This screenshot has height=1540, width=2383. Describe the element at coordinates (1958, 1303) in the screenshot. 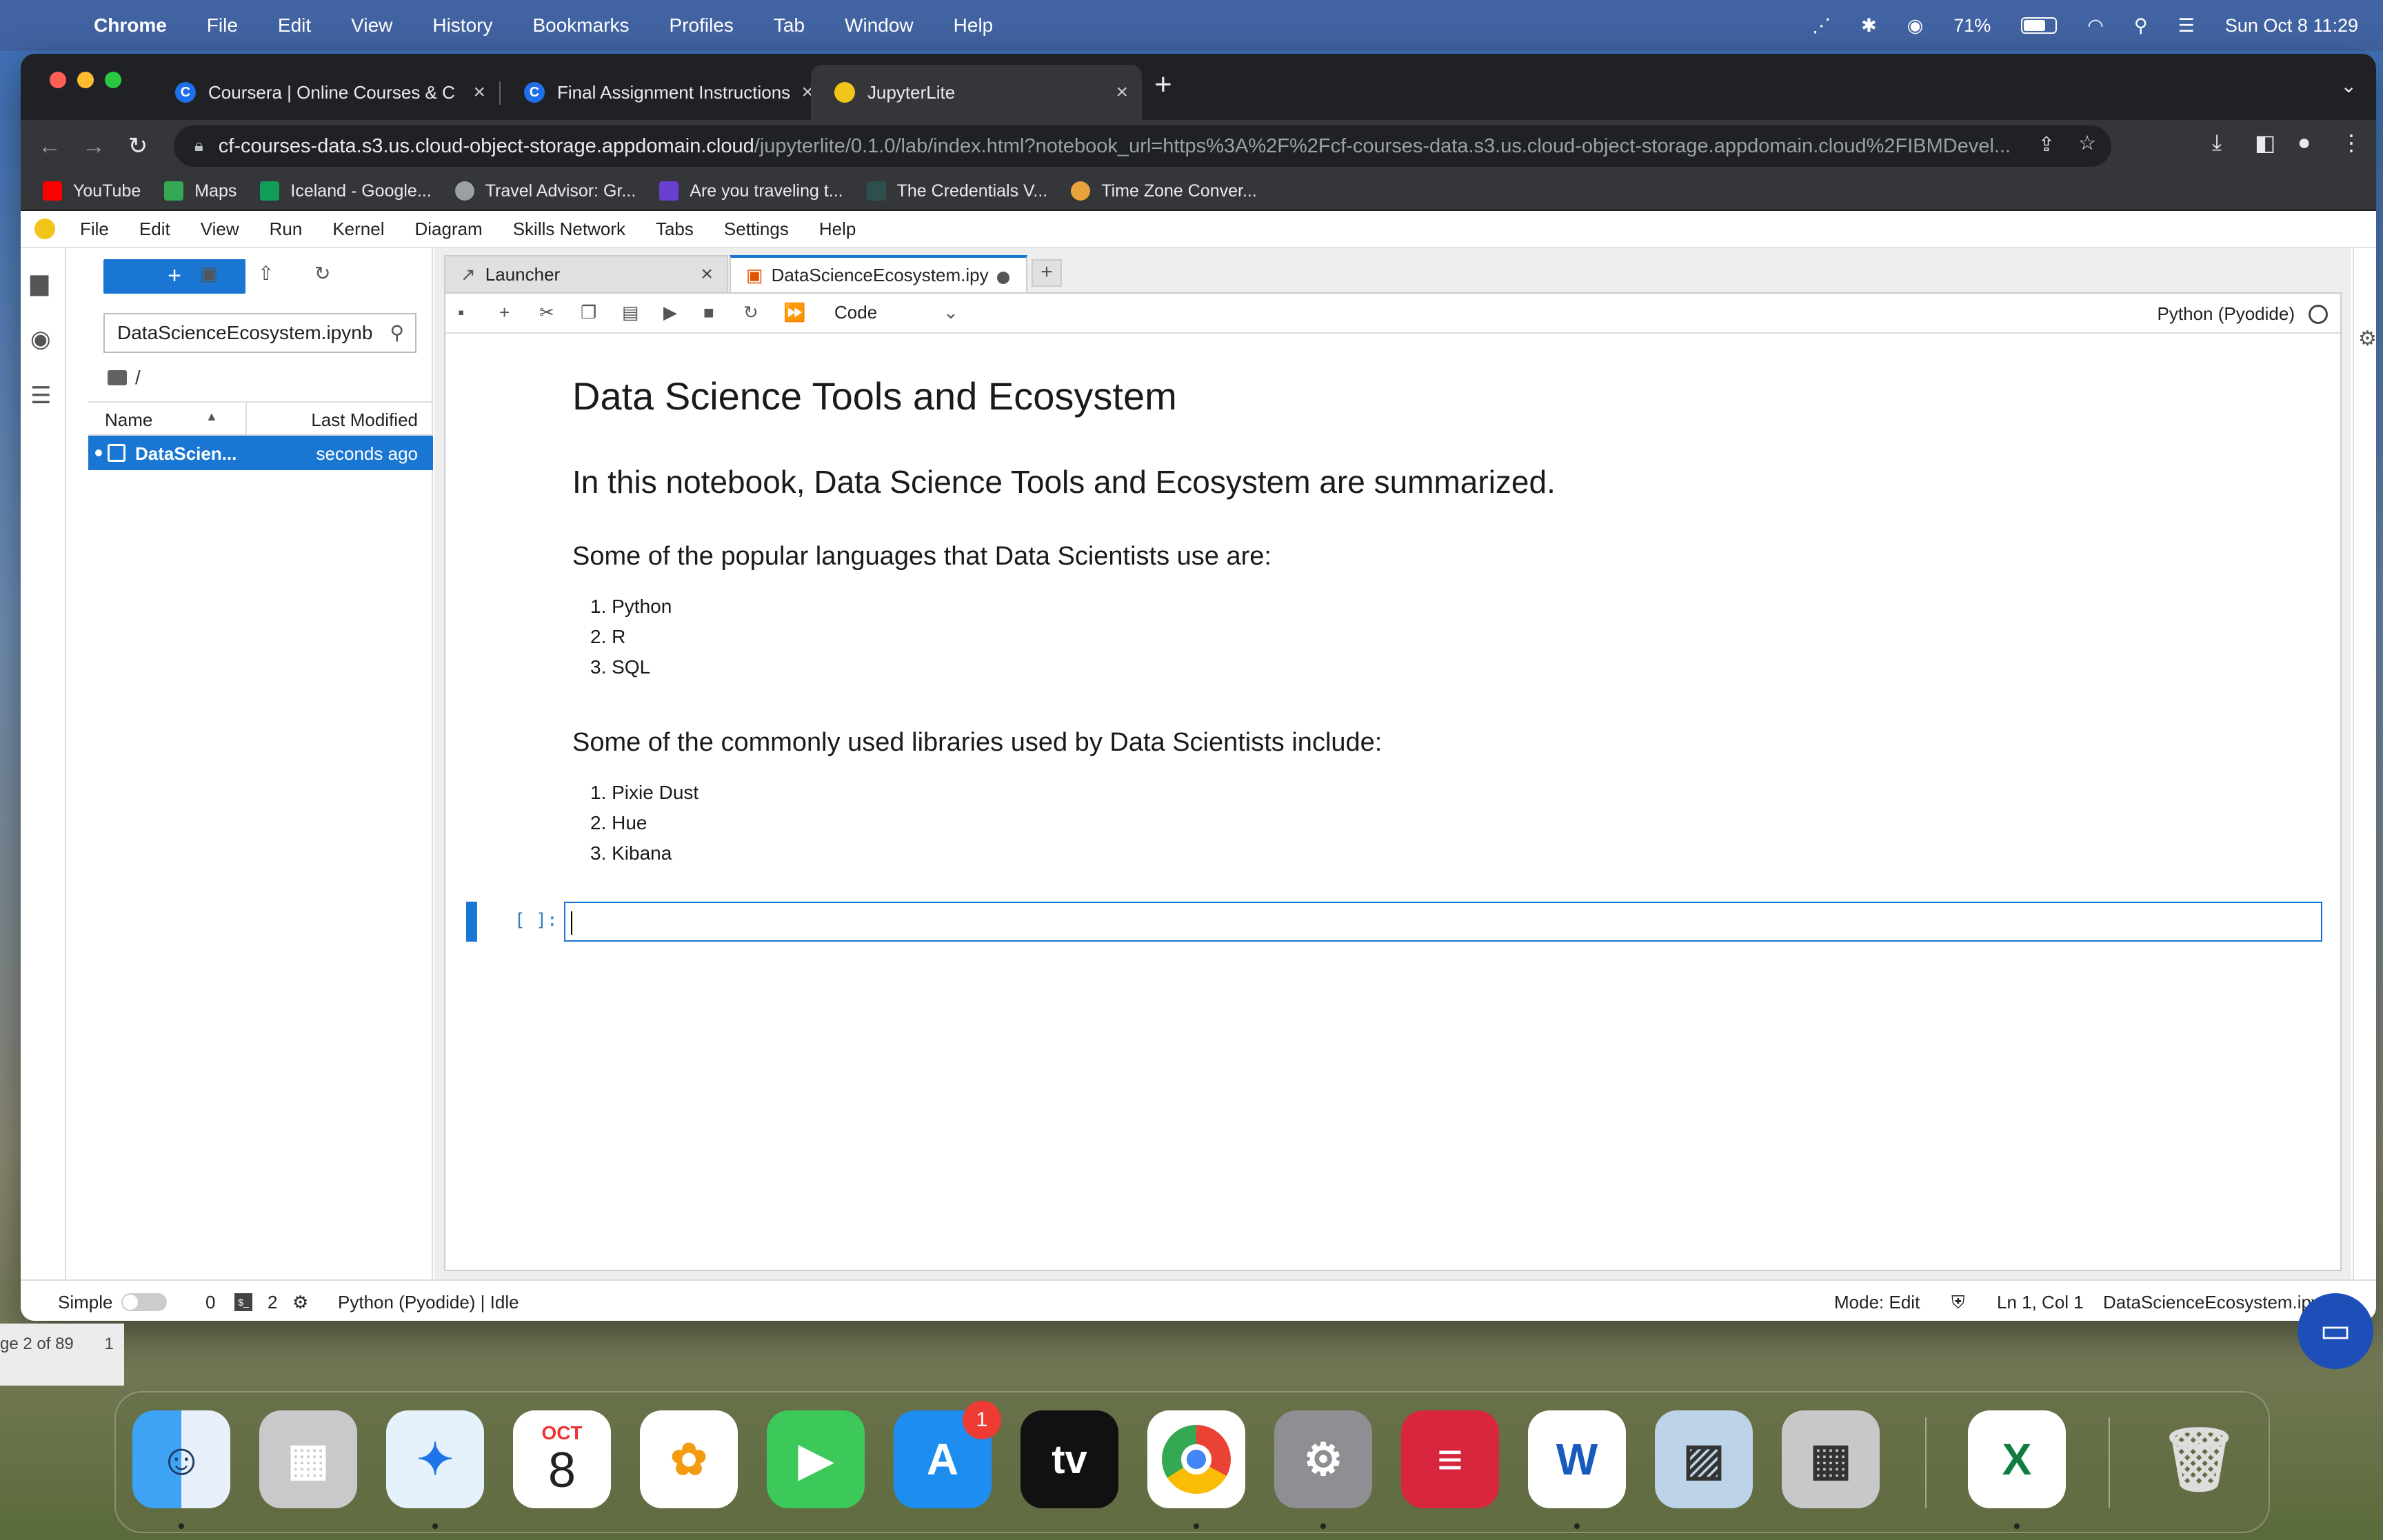

I see `trust-shield-icon: ⛨` at that location.